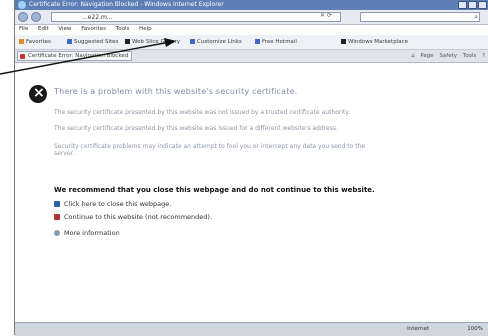  I want to click on back-button, so click(23, 17).